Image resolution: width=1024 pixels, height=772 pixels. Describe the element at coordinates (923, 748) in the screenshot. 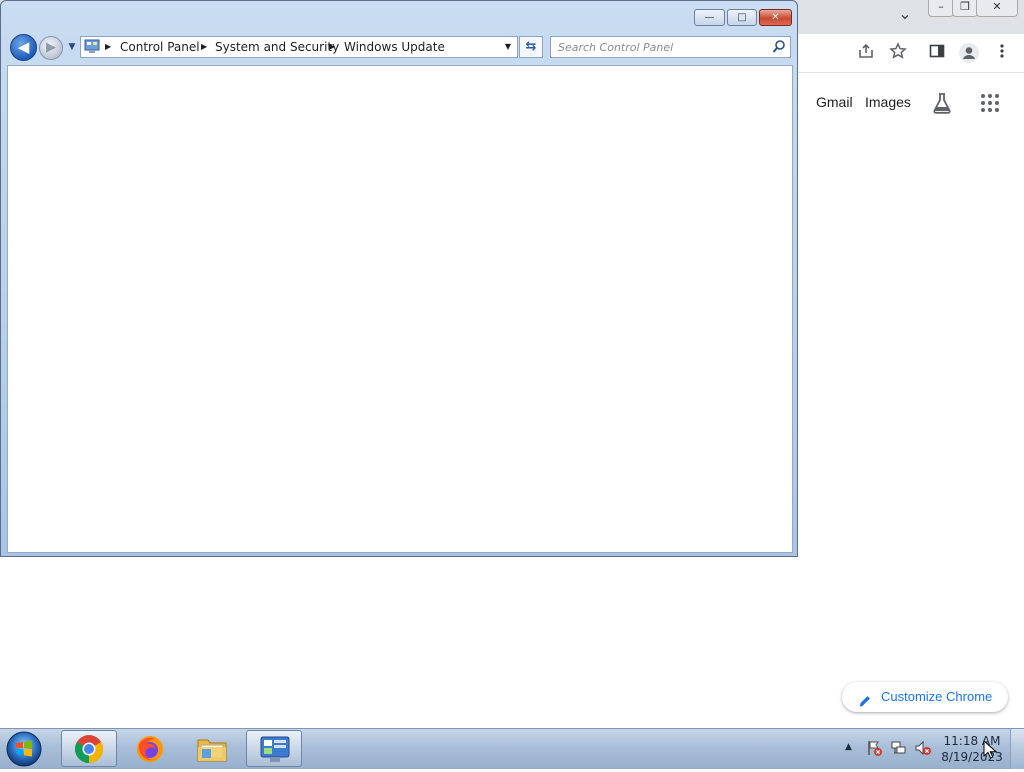

I see `volume-muted-icon` at that location.